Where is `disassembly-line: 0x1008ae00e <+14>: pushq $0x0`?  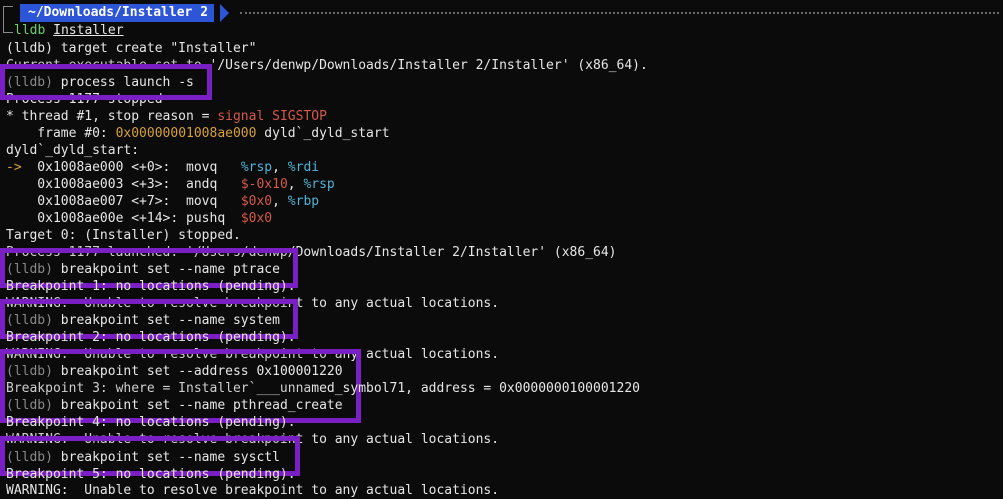 disassembly-line: 0x1008ae00e <+14>: pushq $0x0 is located at coordinates (139, 218).